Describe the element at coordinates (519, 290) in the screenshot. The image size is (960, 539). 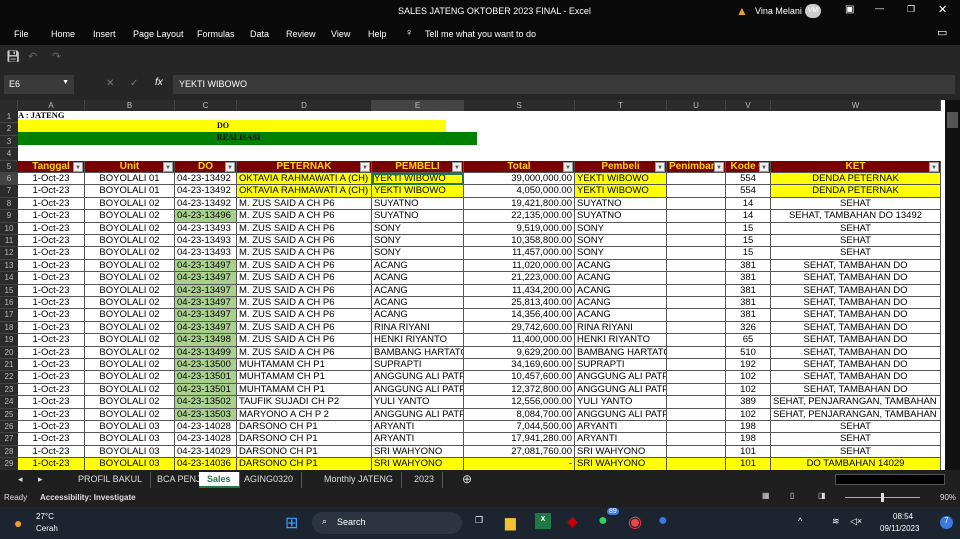
I see `cell-total: 11,434,200.00` at that location.